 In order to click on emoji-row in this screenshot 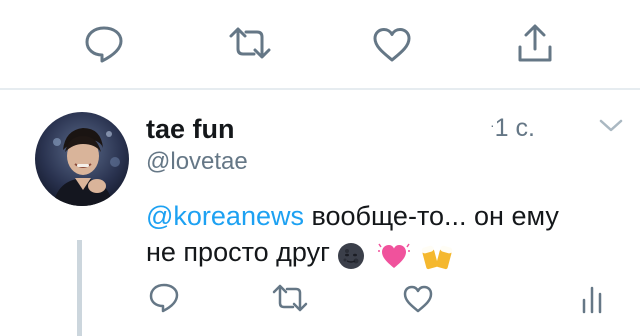, I will do `click(396, 254)`.